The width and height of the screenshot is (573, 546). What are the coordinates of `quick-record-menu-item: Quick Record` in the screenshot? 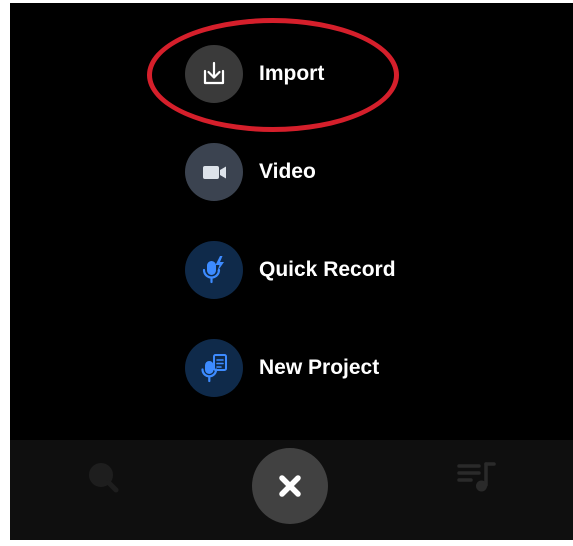 It's located at (290, 270).